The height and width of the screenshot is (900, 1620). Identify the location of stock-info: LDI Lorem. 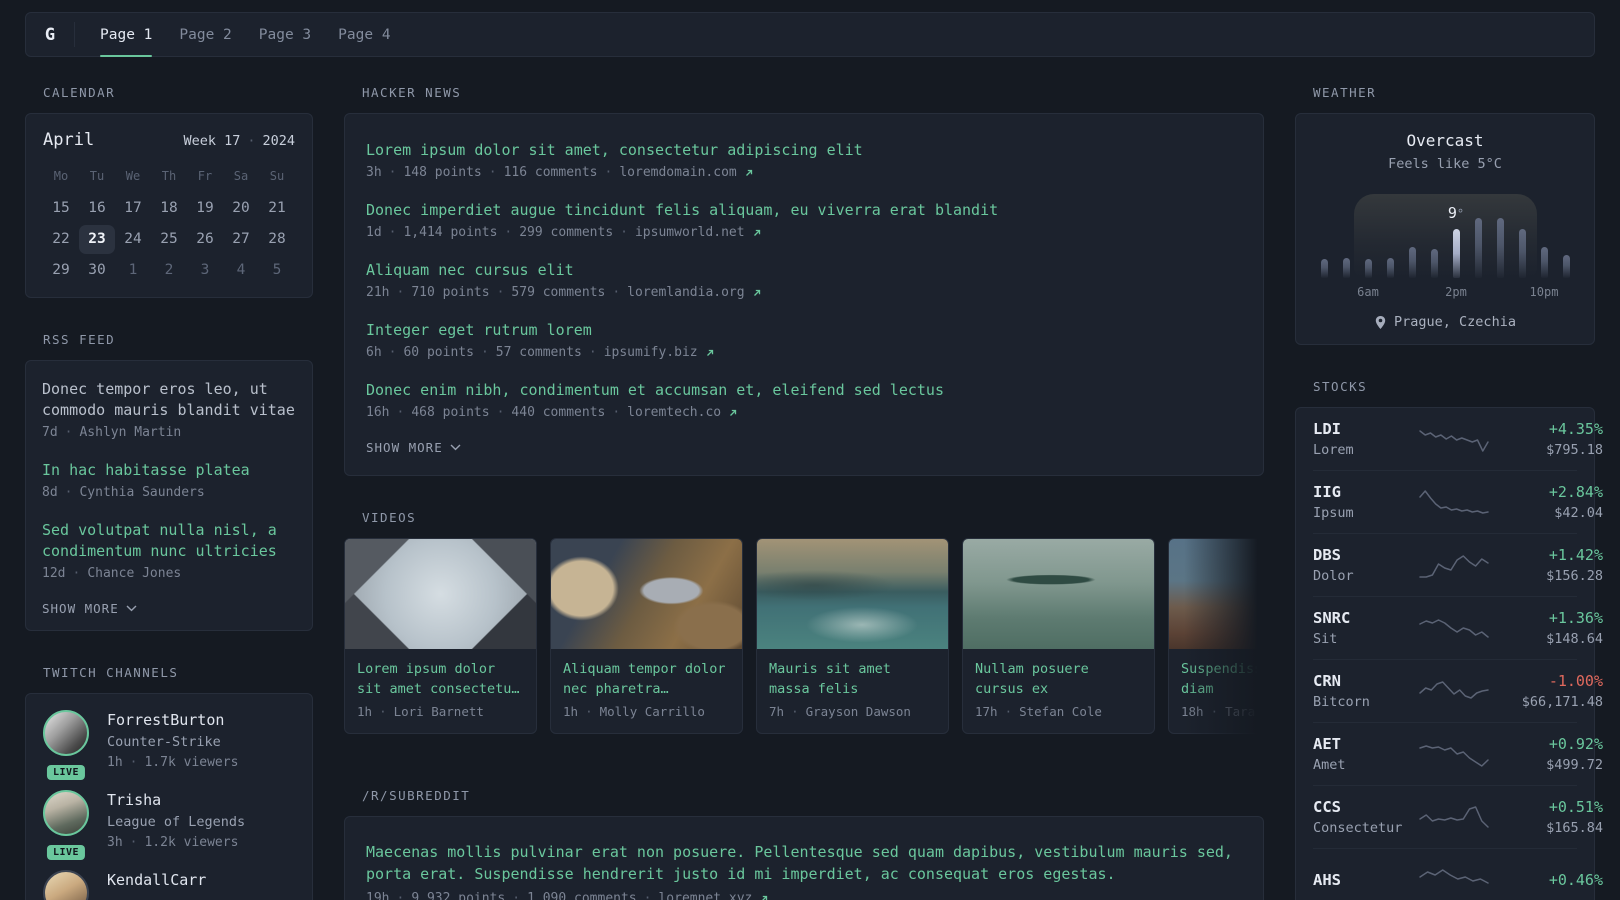
(1365, 439).